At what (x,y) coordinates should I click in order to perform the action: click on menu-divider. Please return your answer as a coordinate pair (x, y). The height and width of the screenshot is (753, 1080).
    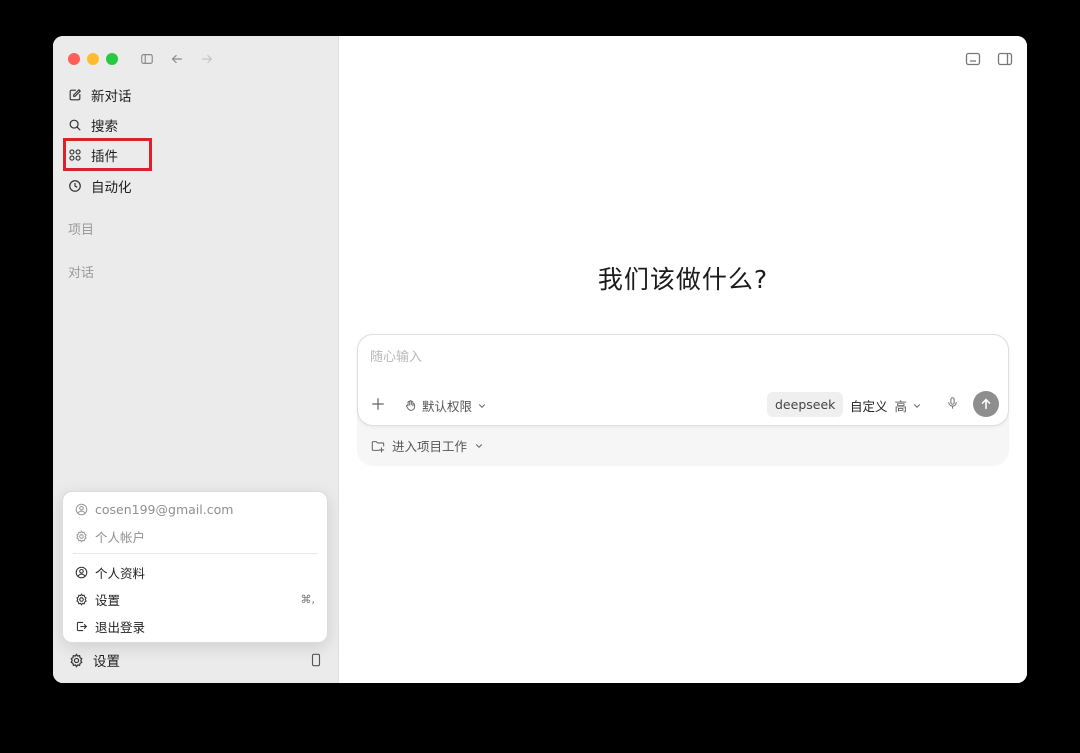
    Looking at the image, I should click on (195, 553).